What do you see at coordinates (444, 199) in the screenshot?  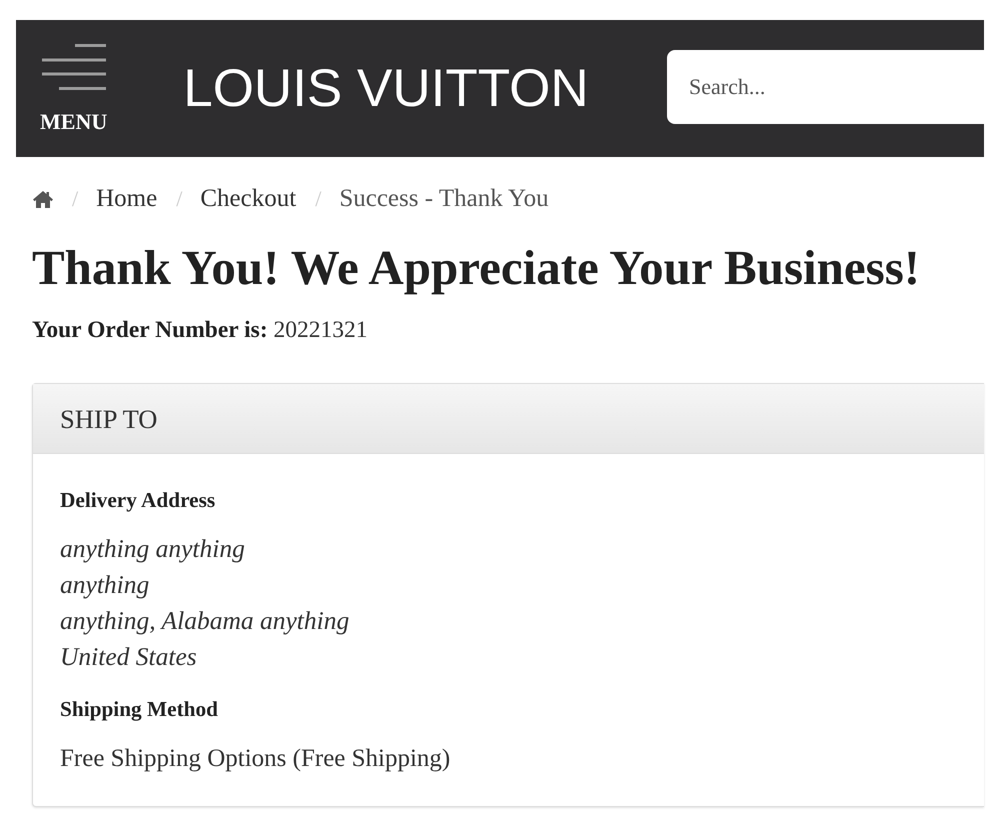 I see `breadcrumb-current-page: Success - Thank You` at bounding box center [444, 199].